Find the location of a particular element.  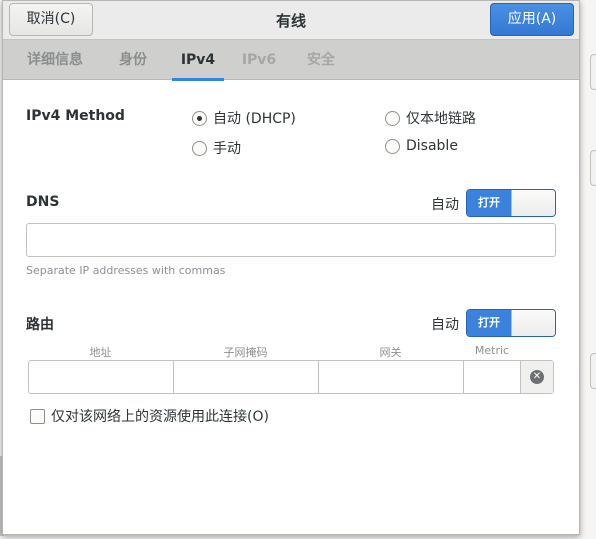

delete-route-button: ✕ is located at coordinates (536, 377).